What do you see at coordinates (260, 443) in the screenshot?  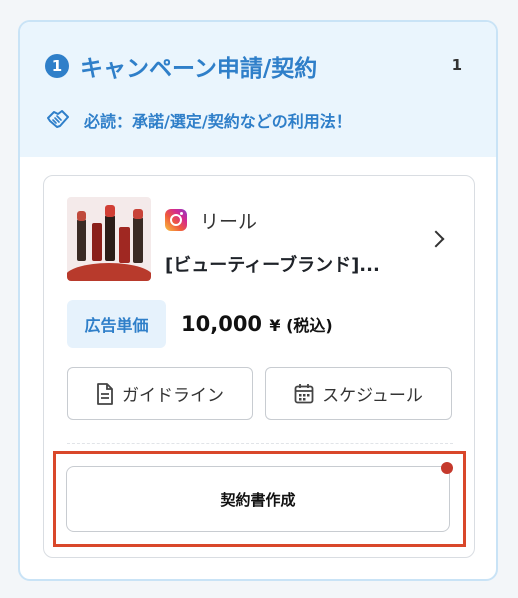 I see `card-divider` at bounding box center [260, 443].